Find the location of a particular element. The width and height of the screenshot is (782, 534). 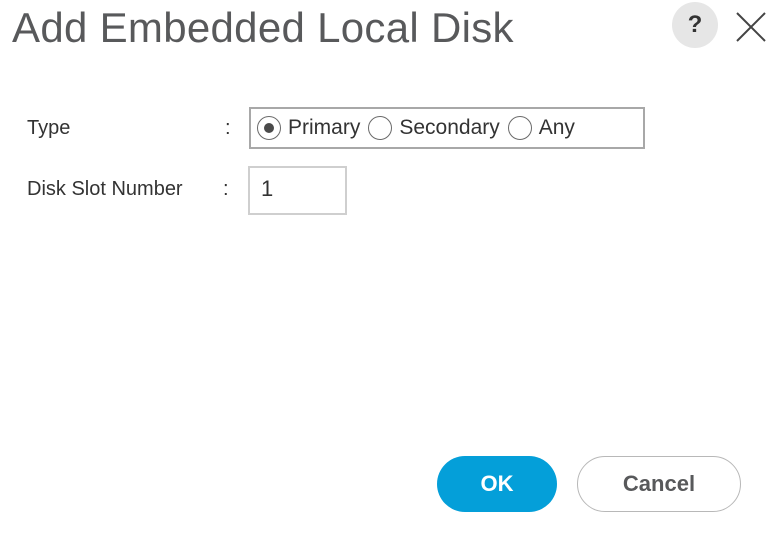

radio-selected-dot is located at coordinates (269, 128).